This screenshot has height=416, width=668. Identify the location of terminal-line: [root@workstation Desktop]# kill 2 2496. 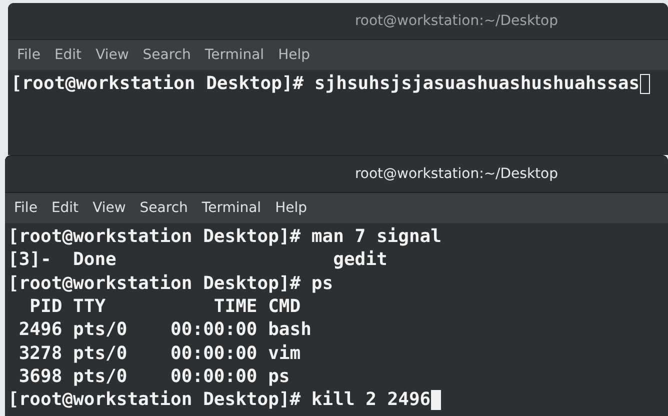
(219, 399).